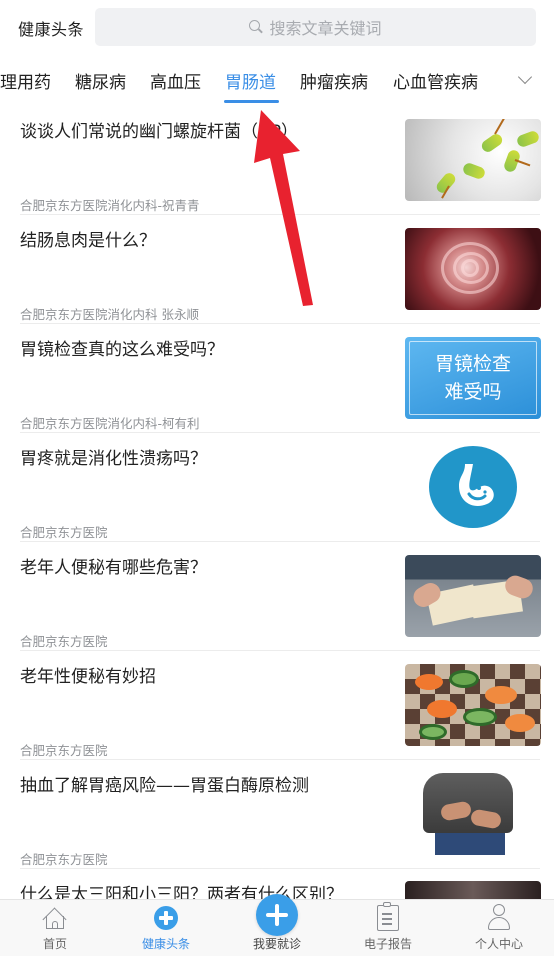 This screenshot has width=554, height=956. I want to click on article-item: 结肠息肉是什么？ 合肥京东方医院消化内科 张永顺, so click(277, 281).